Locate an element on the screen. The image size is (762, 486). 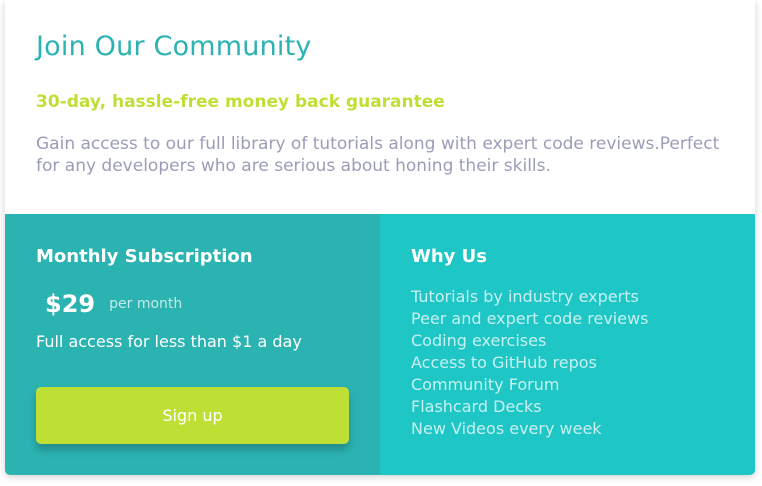
price-period: per month is located at coordinates (146, 304).